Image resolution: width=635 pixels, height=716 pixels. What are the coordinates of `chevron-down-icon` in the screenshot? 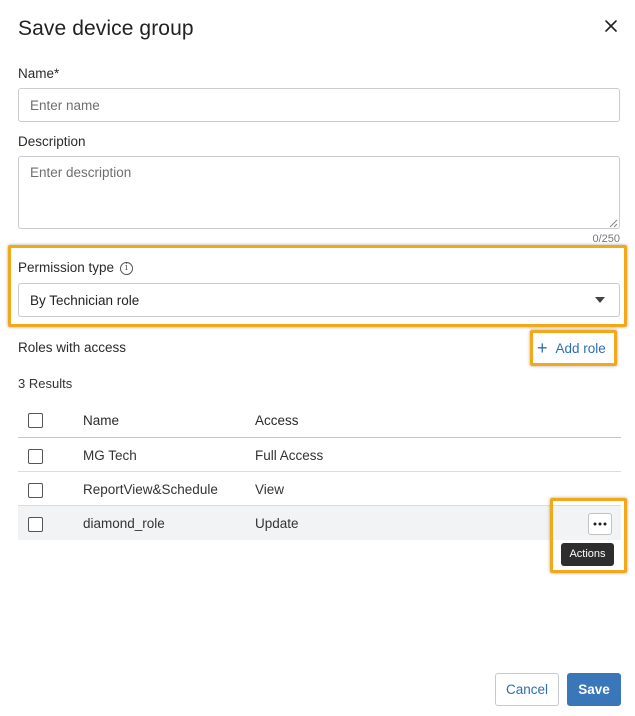 It's located at (600, 300).